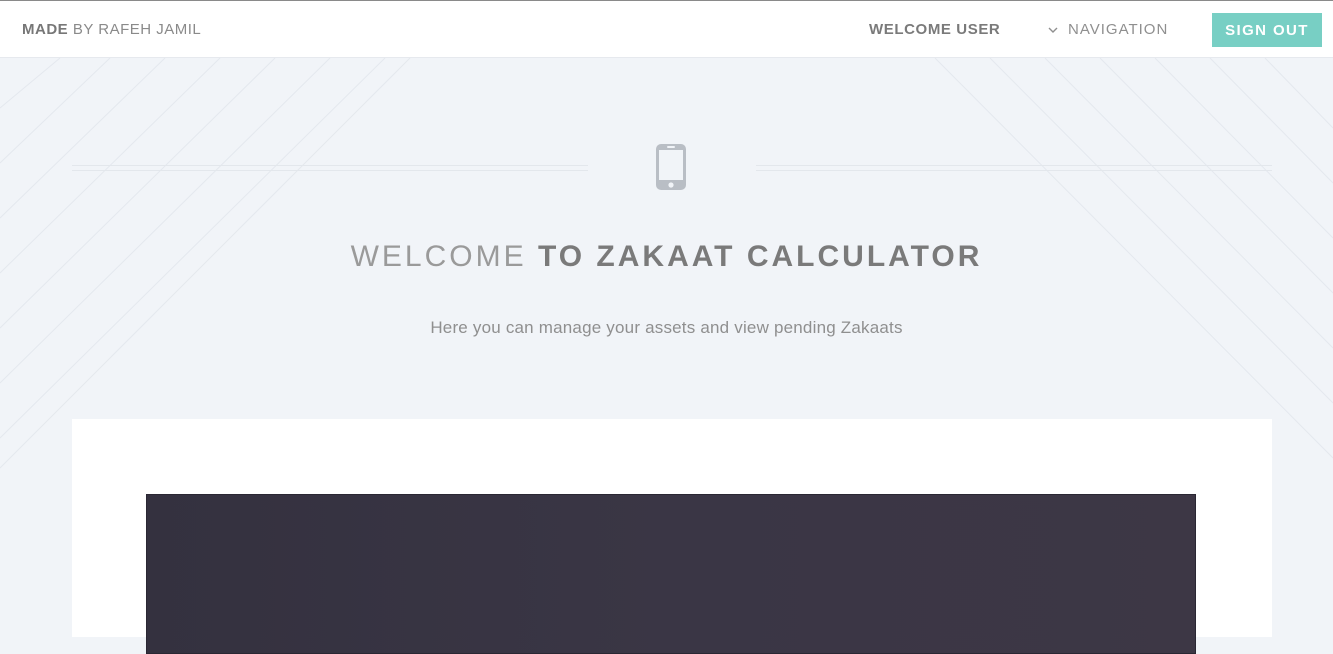  I want to click on page-title: WELCOME TO ZAKAAT CALCULATOR, so click(666, 257).